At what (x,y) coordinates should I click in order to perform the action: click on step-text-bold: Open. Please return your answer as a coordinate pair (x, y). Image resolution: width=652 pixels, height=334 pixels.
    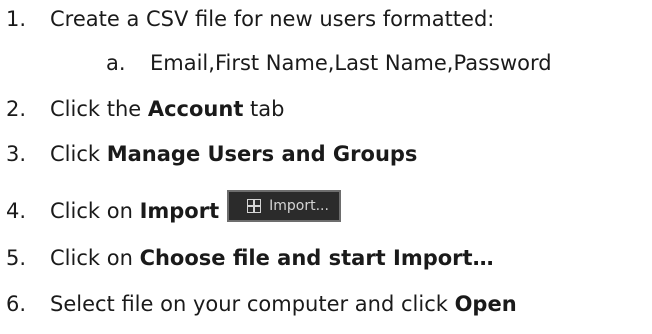
    Looking at the image, I should click on (485, 304).